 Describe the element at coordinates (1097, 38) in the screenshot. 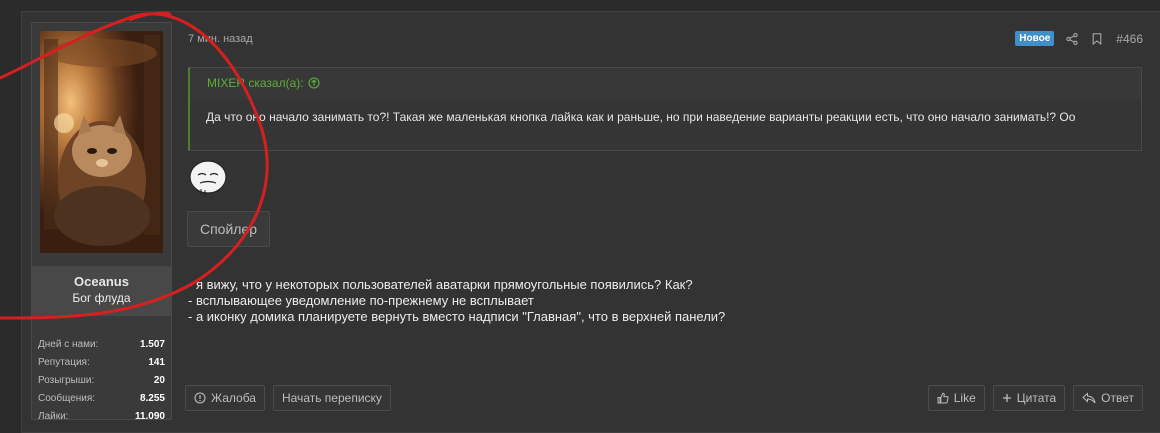

I see `bookmark-icon` at that location.